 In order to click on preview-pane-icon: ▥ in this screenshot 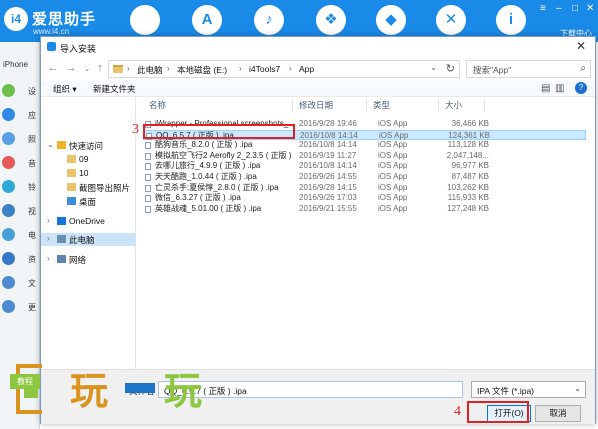, I will do `click(559, 88)`.